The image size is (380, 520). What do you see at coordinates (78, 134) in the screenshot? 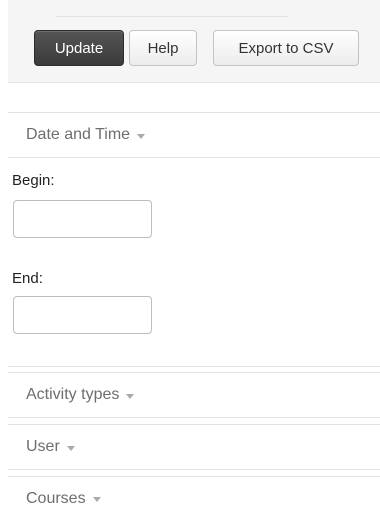
I see `section-title-date-time: Date and Time` at bounding box center [78, 134].